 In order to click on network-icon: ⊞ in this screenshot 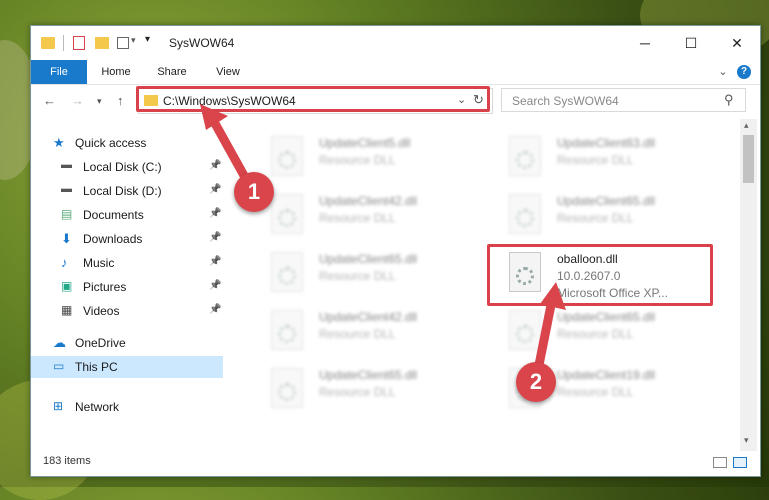, I will do `click(58, 406)`.